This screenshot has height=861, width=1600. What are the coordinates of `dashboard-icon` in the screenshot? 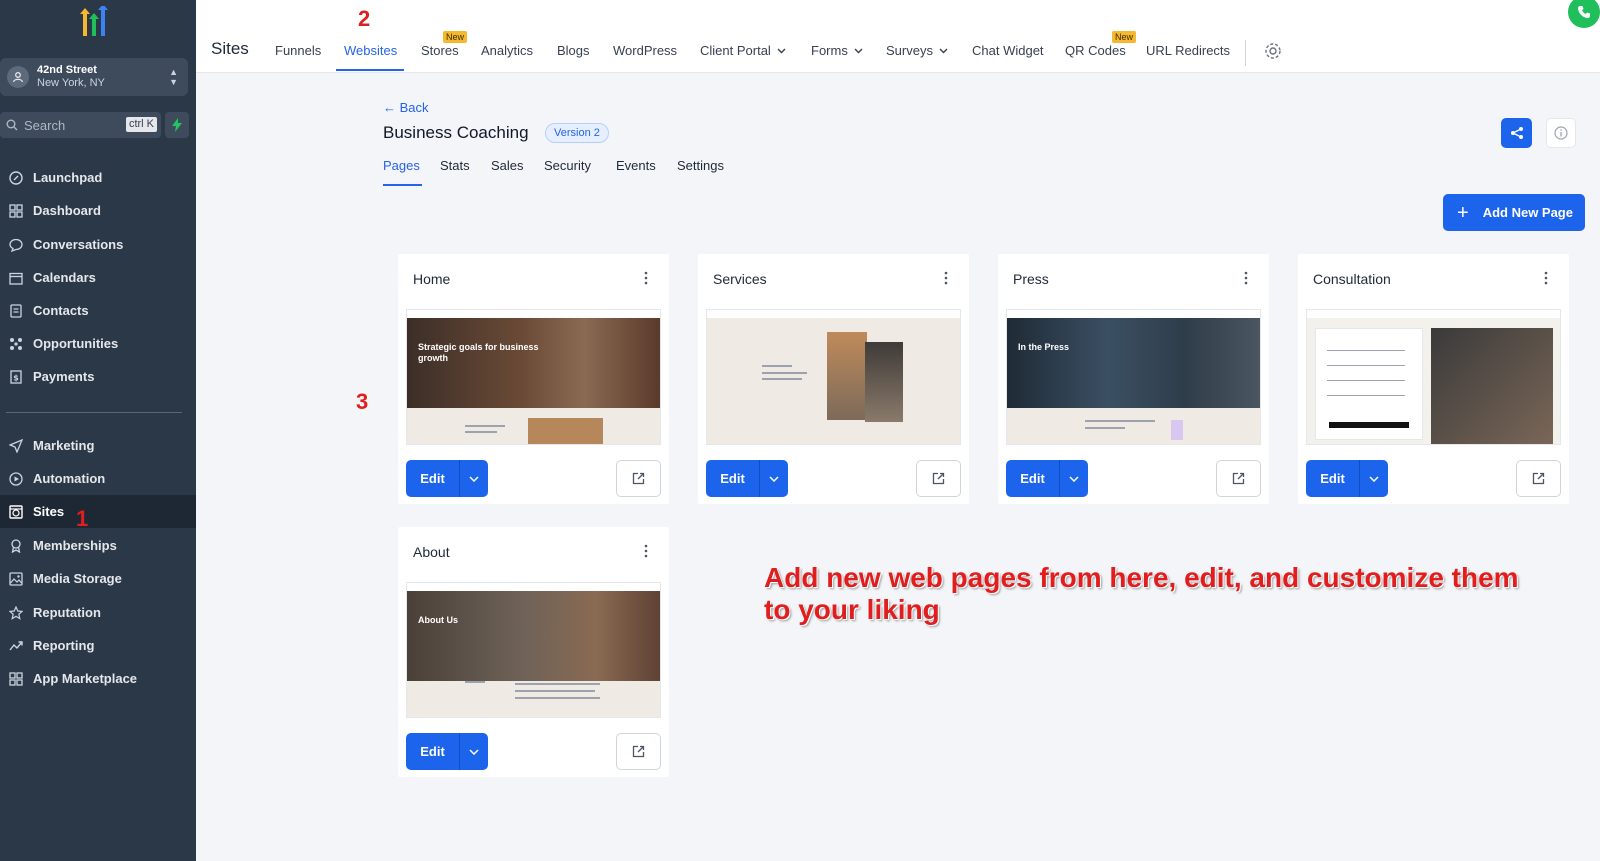 It's located at (16, 211).